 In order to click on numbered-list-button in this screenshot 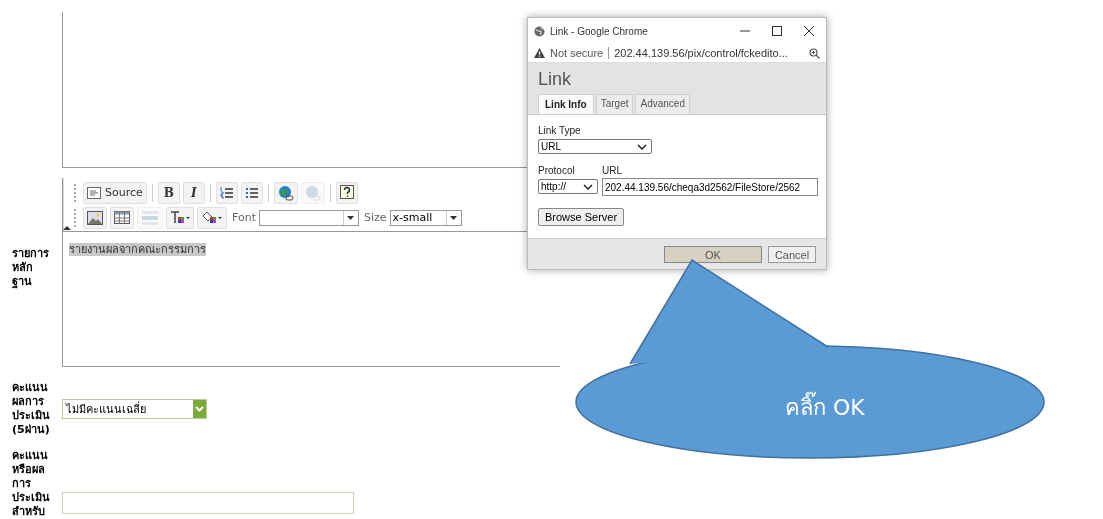, I will do `click(226, 192)`.